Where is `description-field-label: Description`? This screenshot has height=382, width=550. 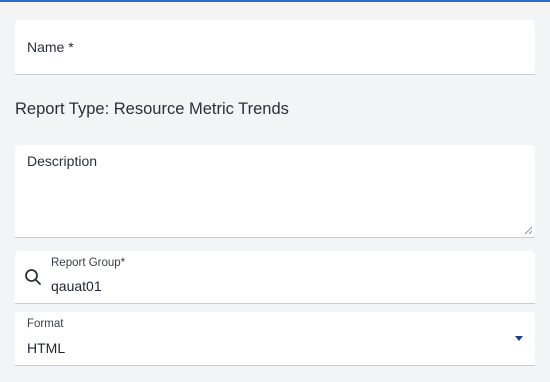
description-field-label: Description is located at coordinates (62, 161).